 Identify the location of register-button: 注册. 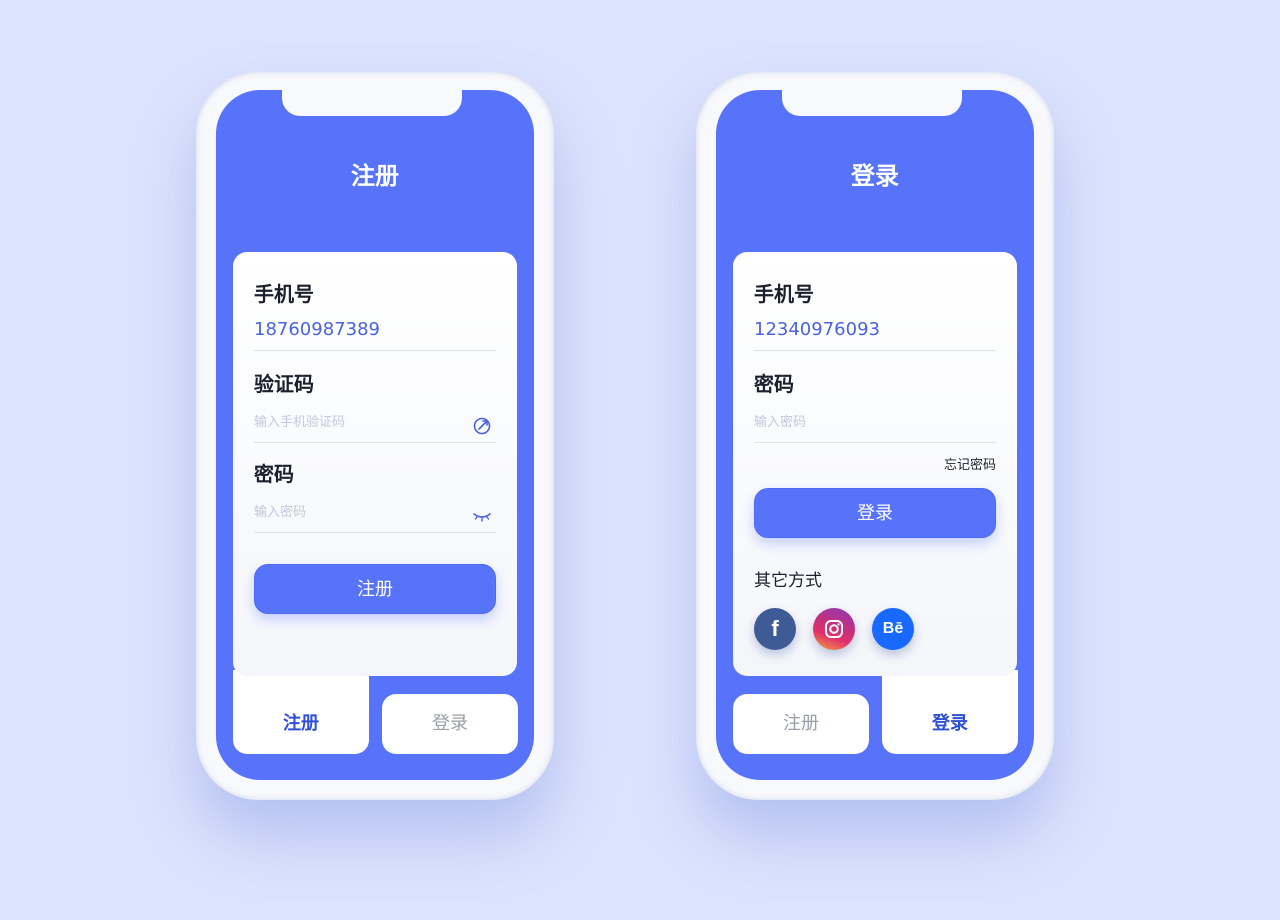
(375, 589).